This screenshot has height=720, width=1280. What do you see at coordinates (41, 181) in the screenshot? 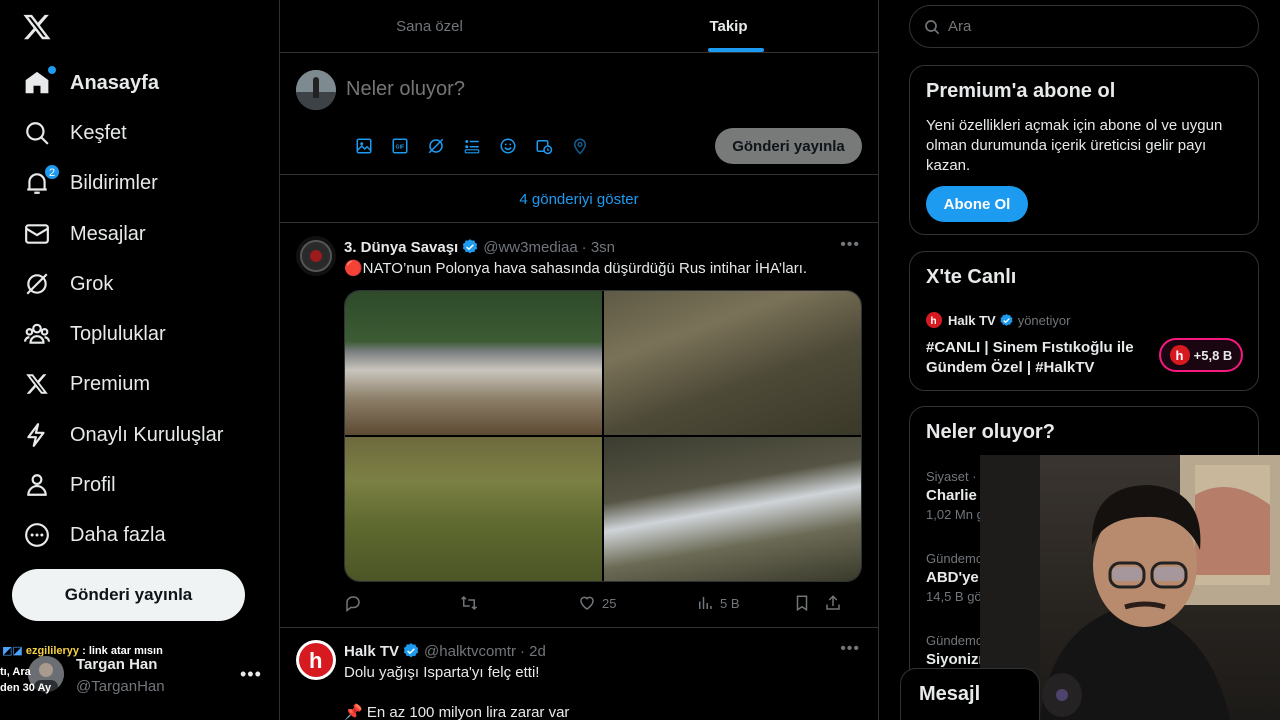
I see `bell-icon: 2` at bounding box center [41, 181].